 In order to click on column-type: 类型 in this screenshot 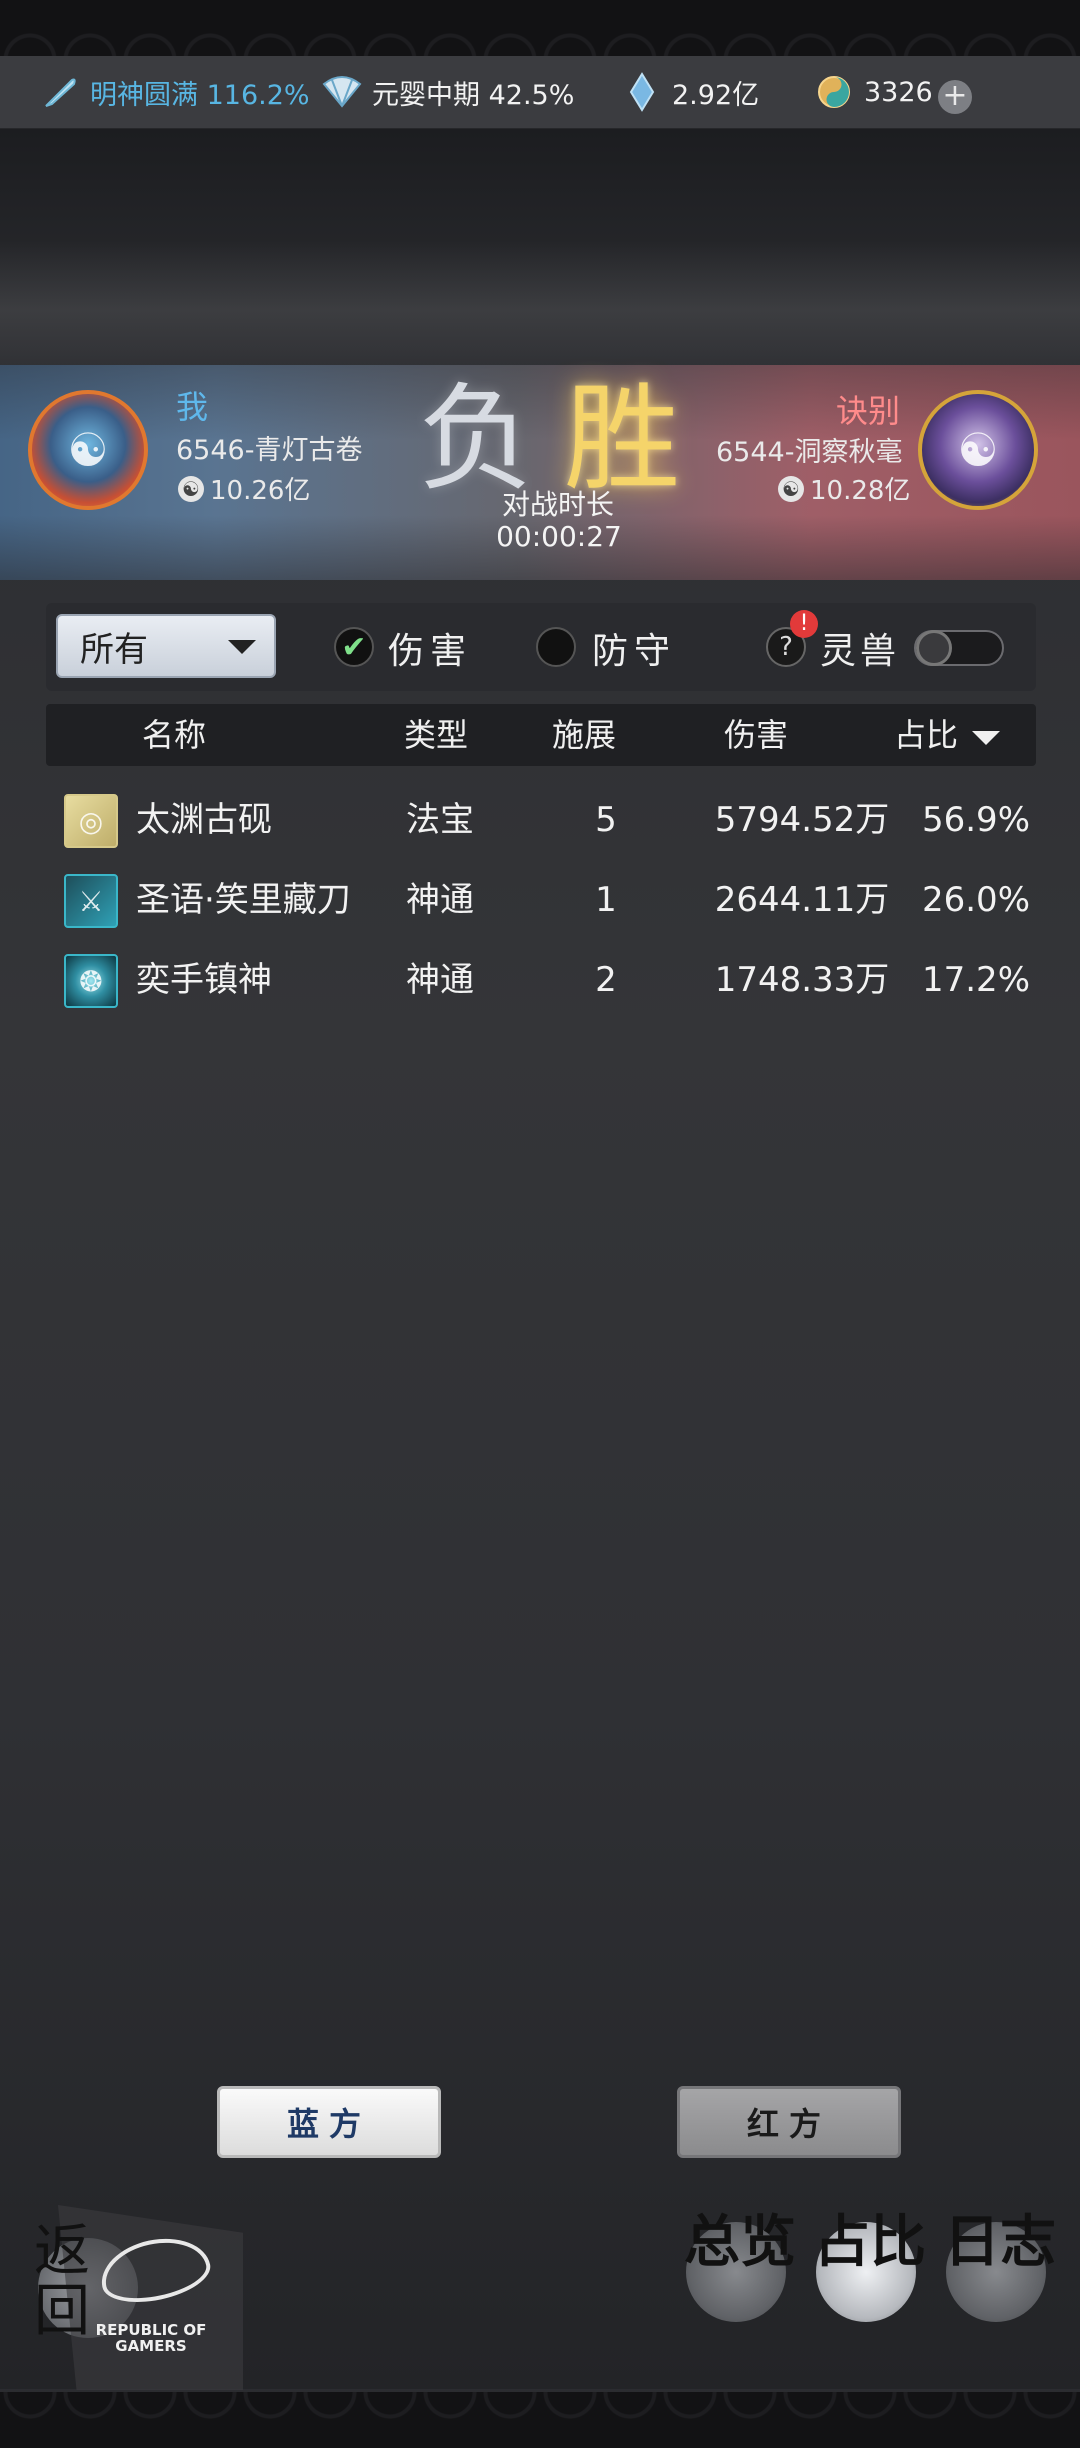, I will do `click(436, 735)`.